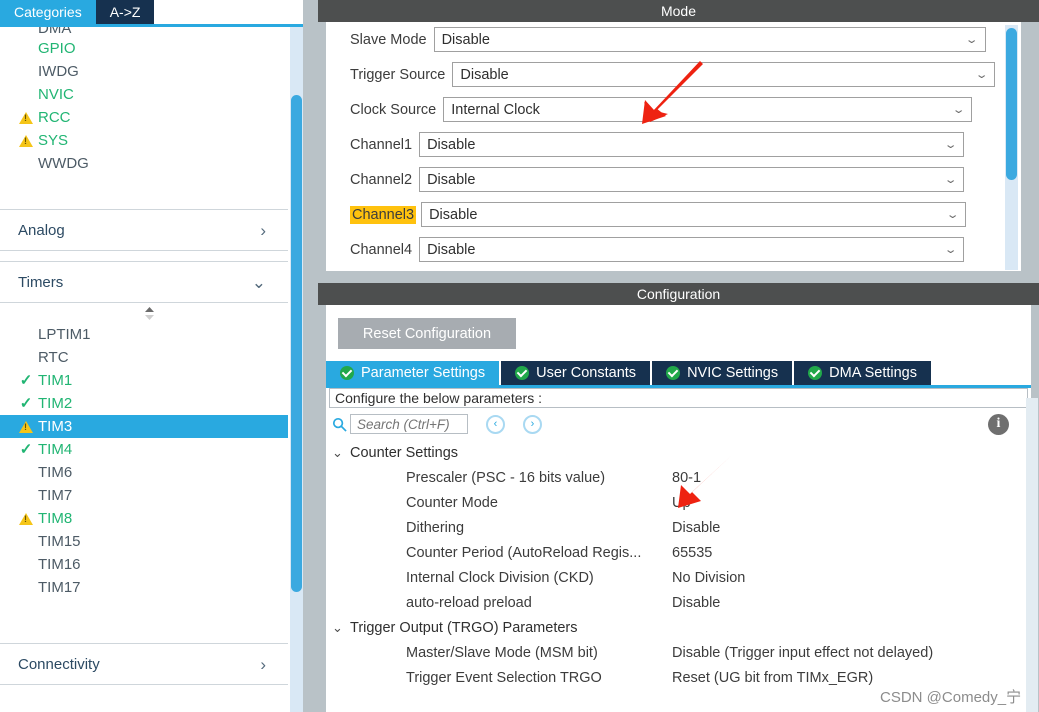  Describe the element at coordinates (506, 477) in the screenshot. I see `param-prescaler-name: Prescaler (PSC - 16 bits value)` at that location.